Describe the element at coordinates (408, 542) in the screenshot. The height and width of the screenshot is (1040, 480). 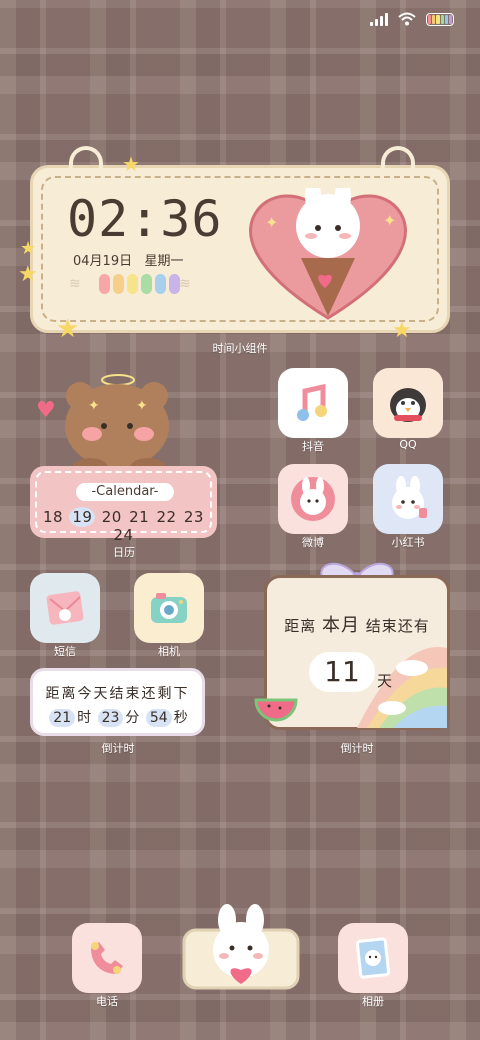
I see `xiaohongshu-app-label: 小红书` at that location.